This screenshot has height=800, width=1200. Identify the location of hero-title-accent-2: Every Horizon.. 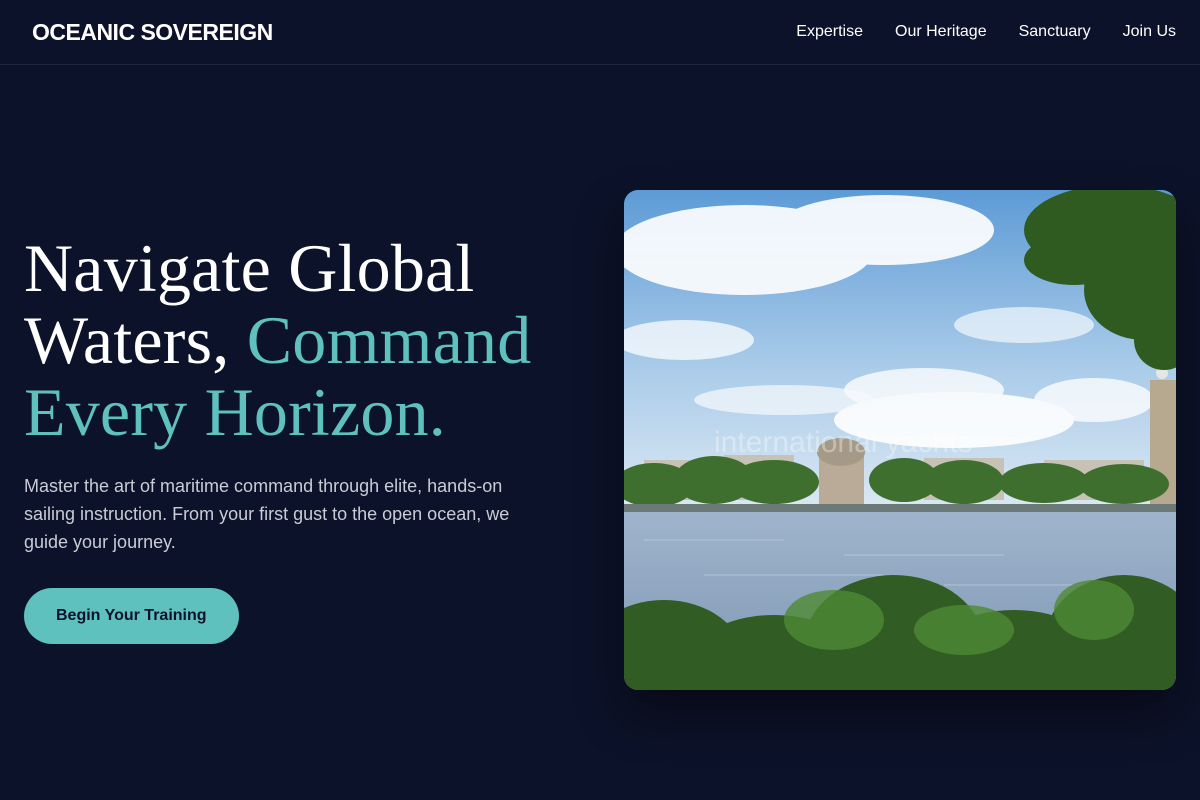
(235, 412).